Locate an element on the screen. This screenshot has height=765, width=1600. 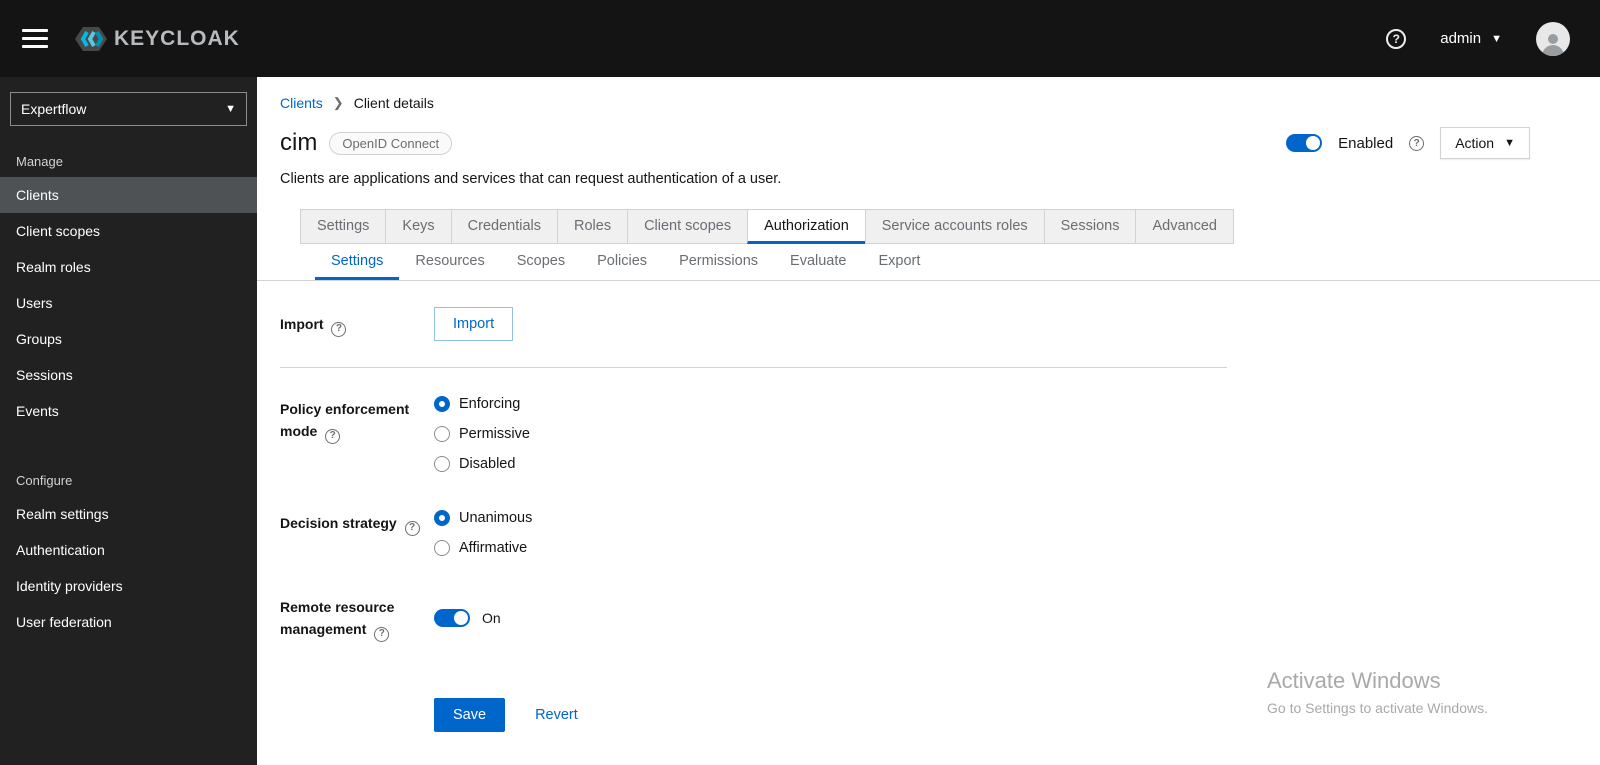
sidebar-item-identity-providers: Identity providers is located at coordinates (128, 586).